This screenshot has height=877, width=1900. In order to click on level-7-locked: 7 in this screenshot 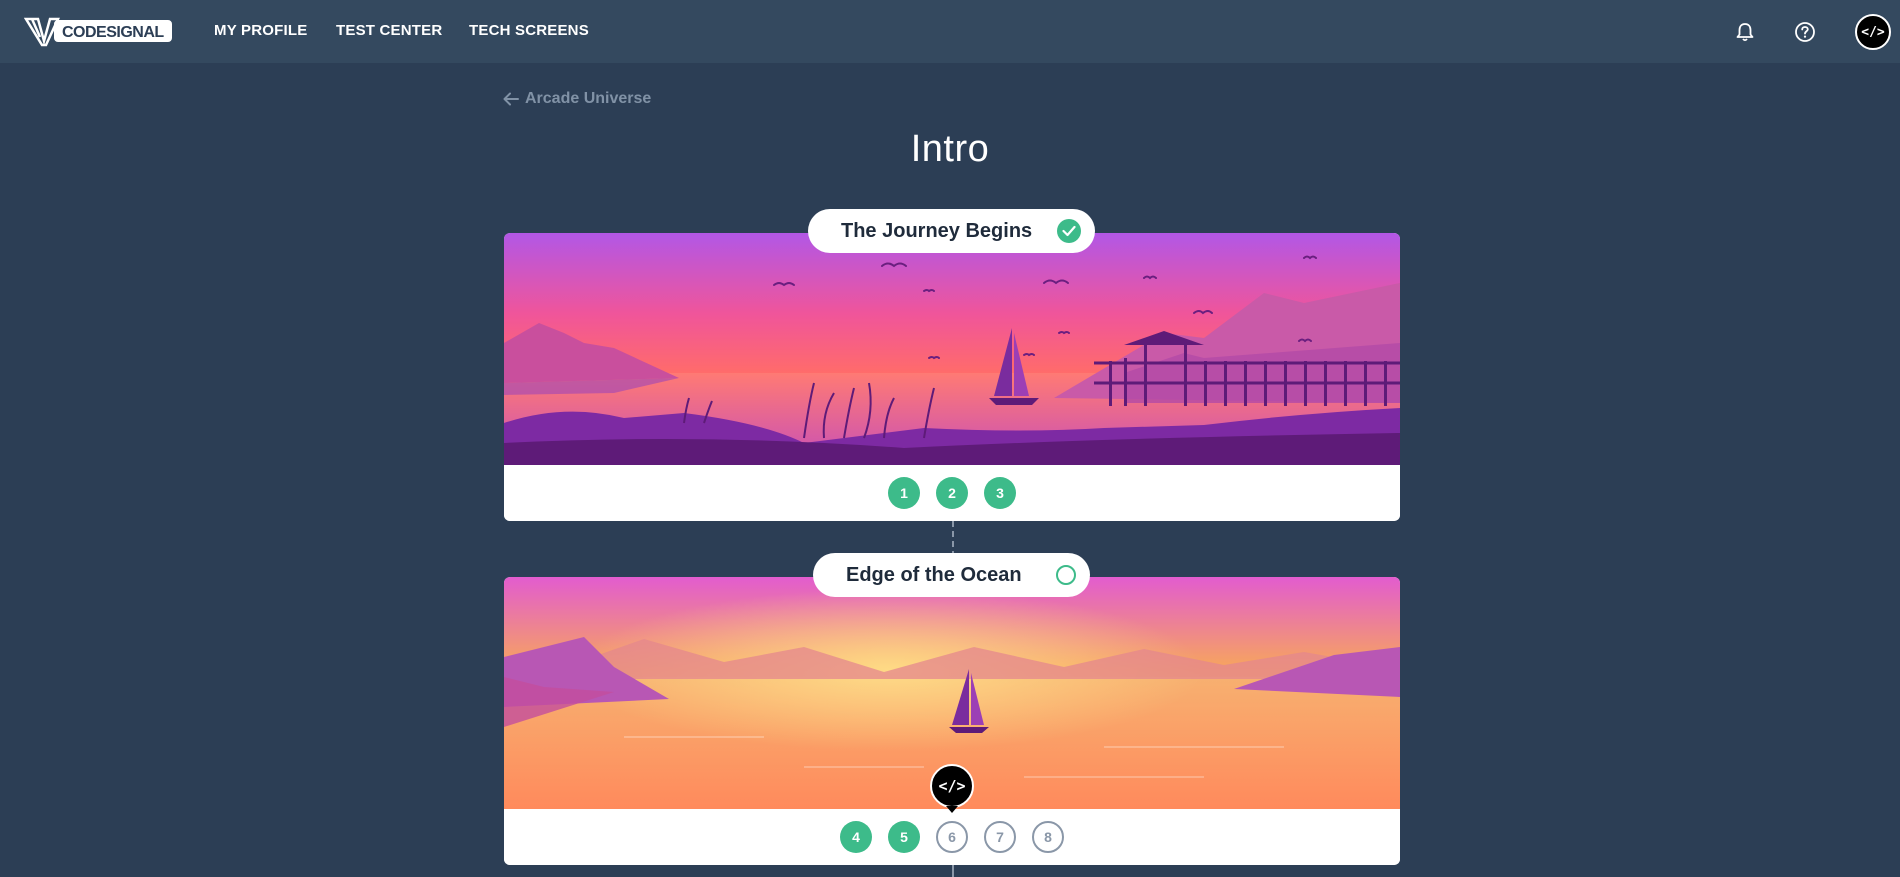, I will do `click(1000, 837)`.